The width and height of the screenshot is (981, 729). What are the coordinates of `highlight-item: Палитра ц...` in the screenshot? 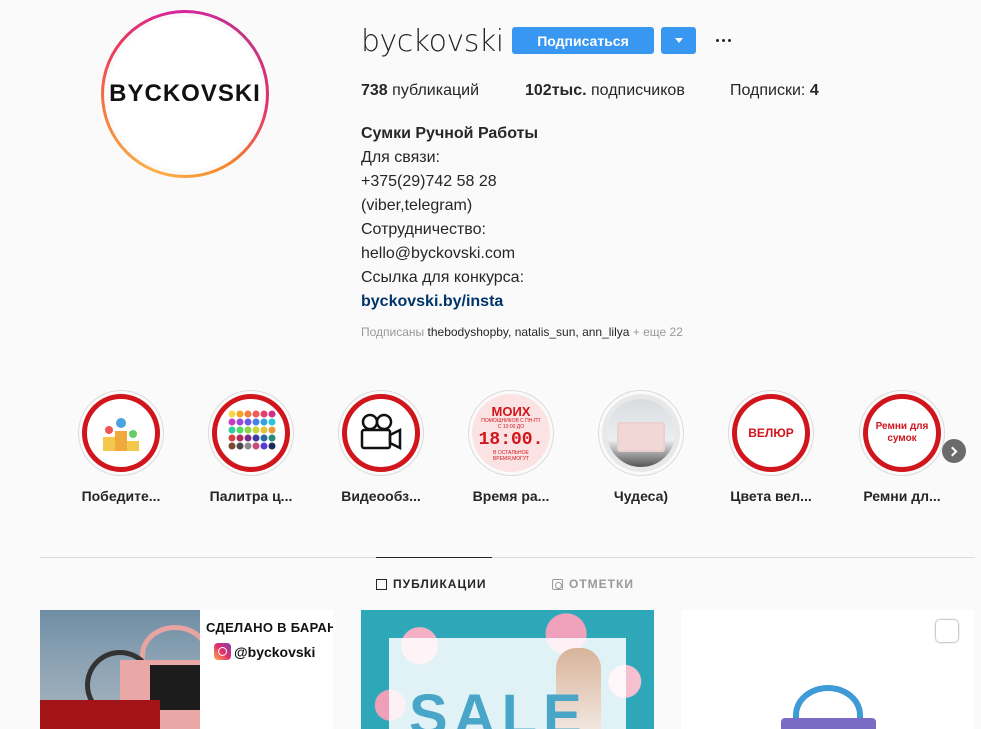 It's located at (251, 447).